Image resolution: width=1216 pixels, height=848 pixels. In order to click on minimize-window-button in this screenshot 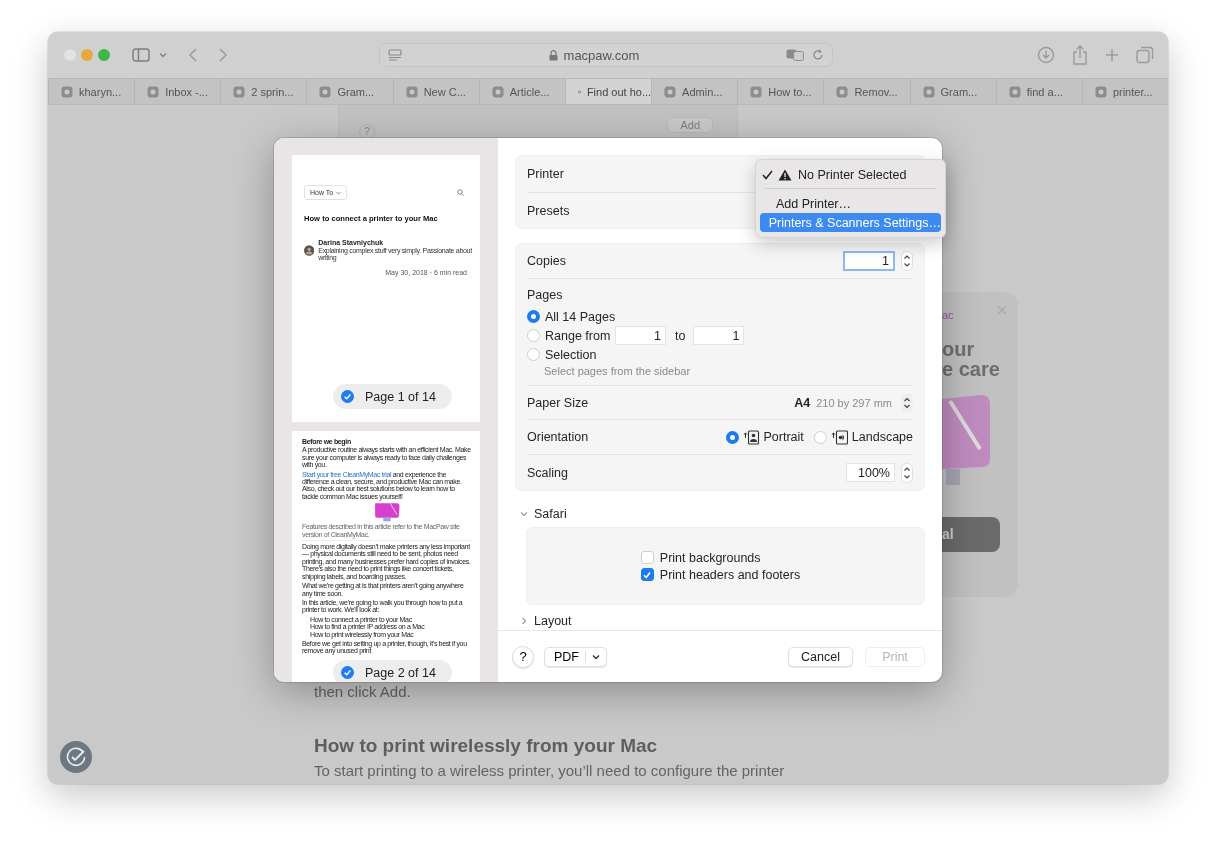, I will do `click(87, 55)`.